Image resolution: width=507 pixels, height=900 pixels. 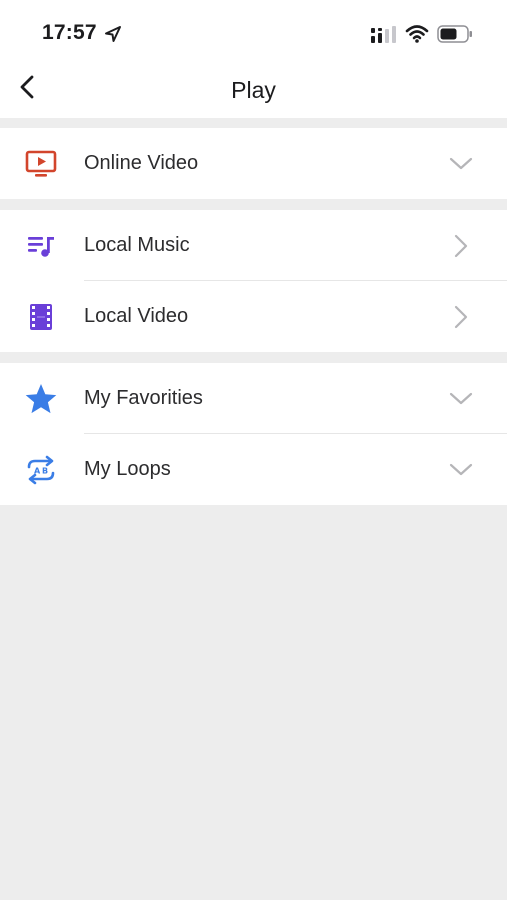 What do you see at coordinates (455, 36) in the screenshot?
I see `battery-icon` at bounding box center [455, 36].